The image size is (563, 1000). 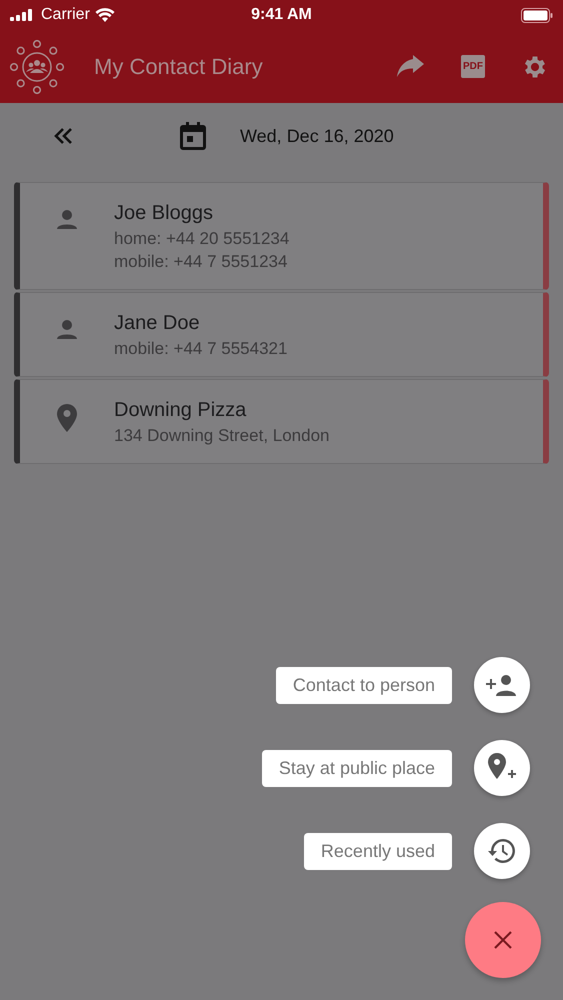 What do you see at coordinates (67, 418) in the screenshot?
I see `location-pin-icon` at bounding box center [67, 418].